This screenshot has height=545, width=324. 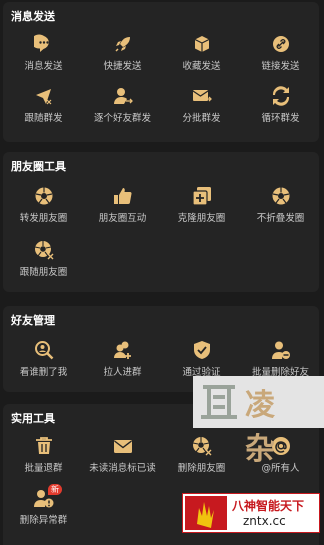 What do you see at coordinates (43, 361) in the screenshot?
I see `item-who-deleted-me: 看谁删了我` at bounding box center [43, 361].